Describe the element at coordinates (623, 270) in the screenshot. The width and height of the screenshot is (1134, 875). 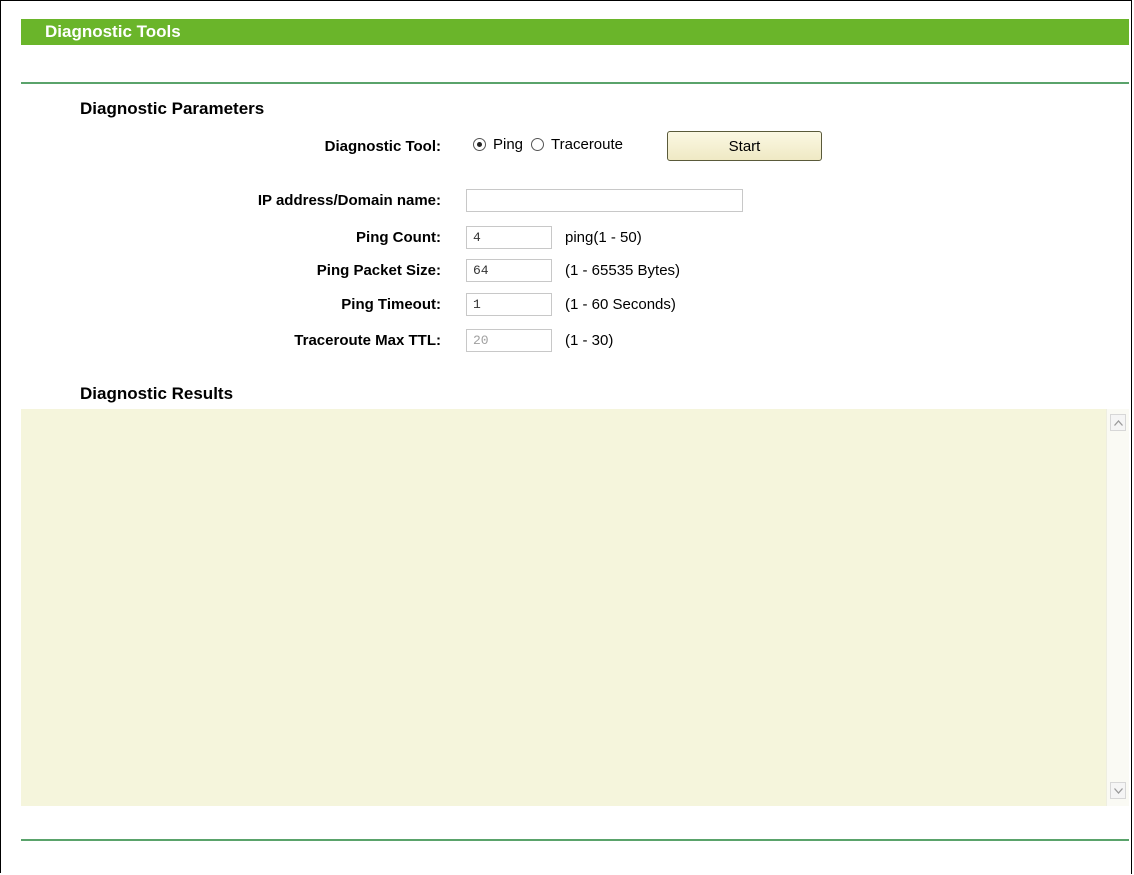
I see `ping-packet-size-hint: (1 - 65535 Bytes)` at that location.